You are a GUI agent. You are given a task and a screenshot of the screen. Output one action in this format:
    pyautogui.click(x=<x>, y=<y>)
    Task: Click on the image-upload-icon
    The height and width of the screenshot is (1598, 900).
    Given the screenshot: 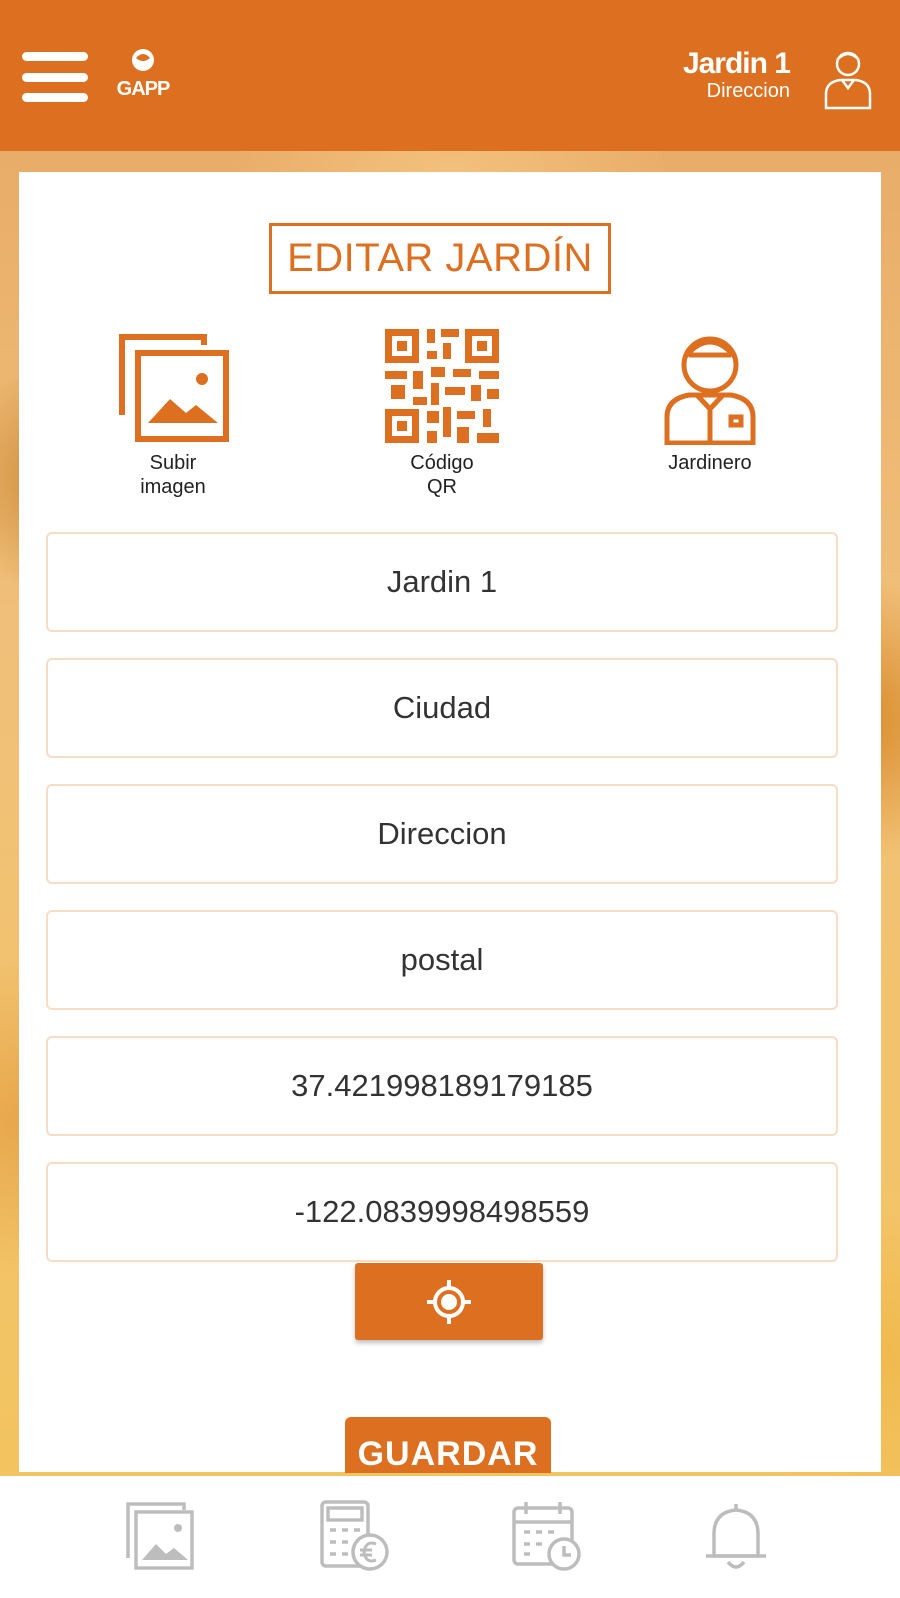 What is the action you would take?
    pyautogui.click(x=174, y=388)
    